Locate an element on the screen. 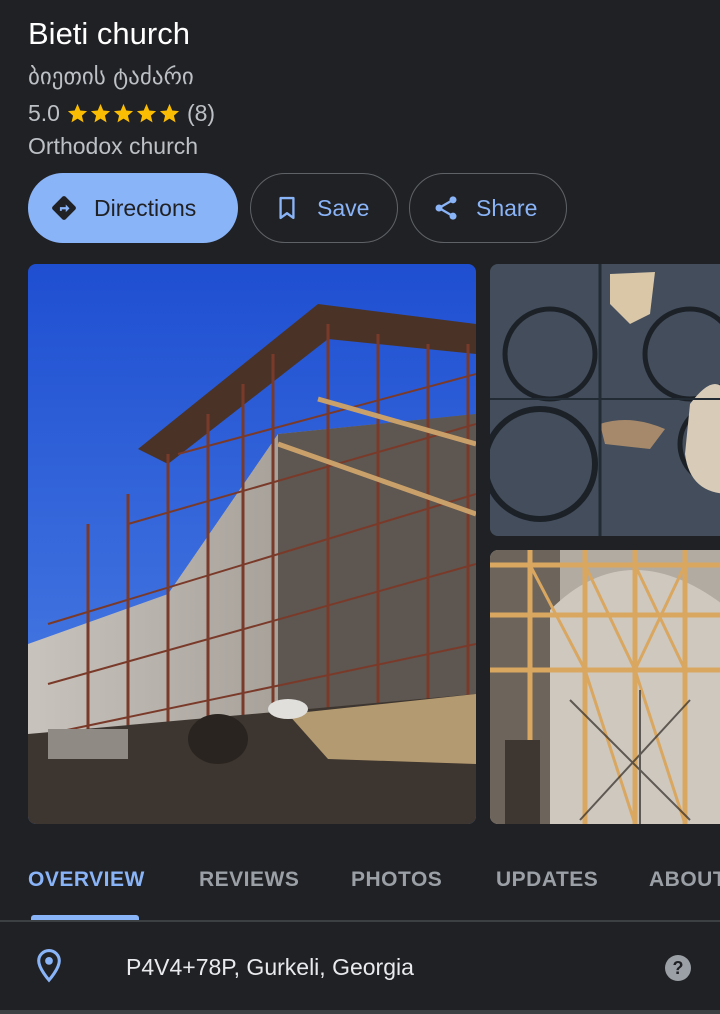  save-label: Save is located at coordinates (343, 207).